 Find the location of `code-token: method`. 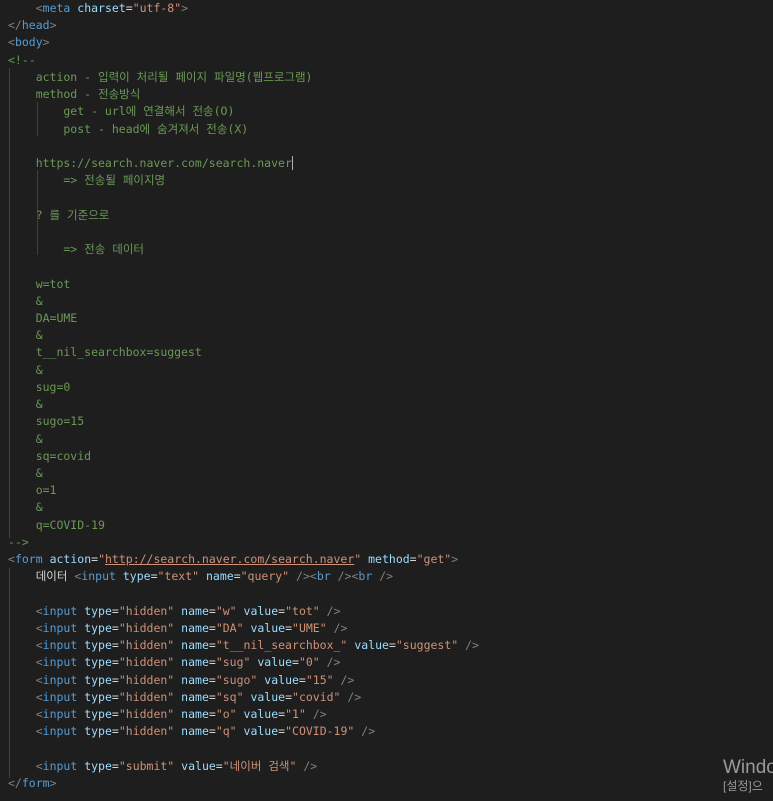

code-token: method is located at coordinates (389, 559).